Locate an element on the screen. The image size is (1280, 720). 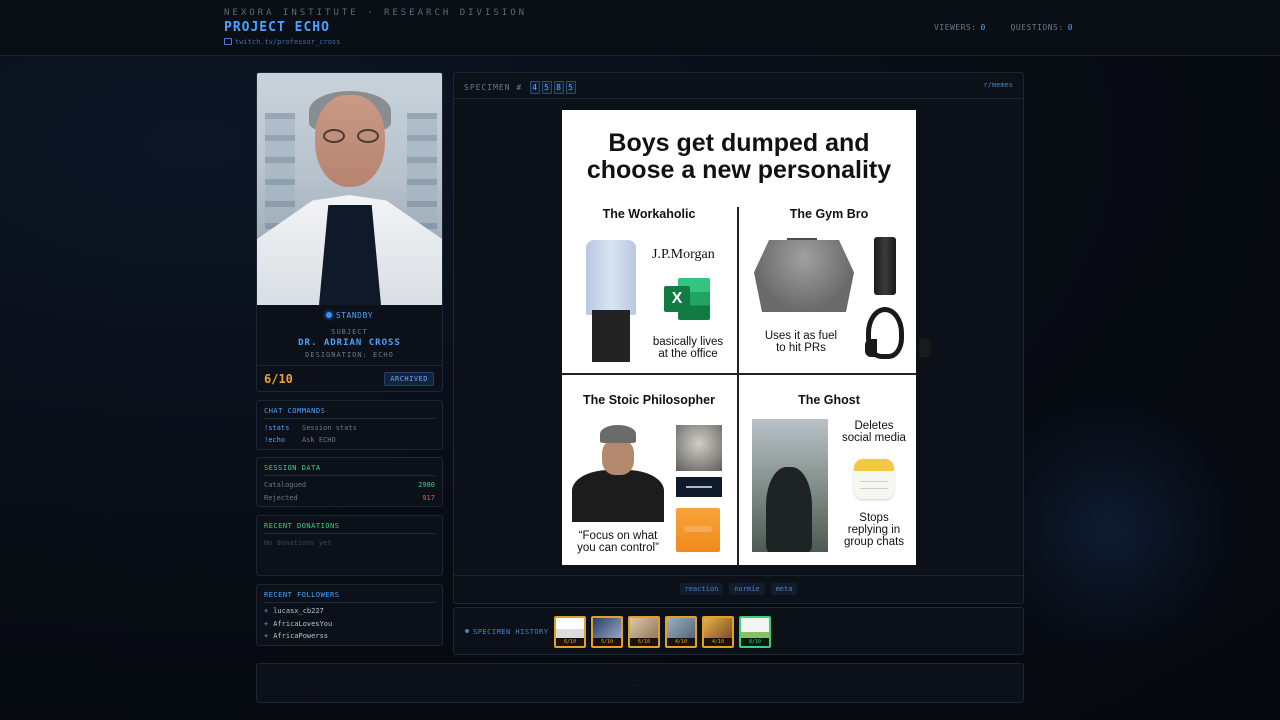
questions-label: QUESTIONS: is located at coordinates (1037, 27).